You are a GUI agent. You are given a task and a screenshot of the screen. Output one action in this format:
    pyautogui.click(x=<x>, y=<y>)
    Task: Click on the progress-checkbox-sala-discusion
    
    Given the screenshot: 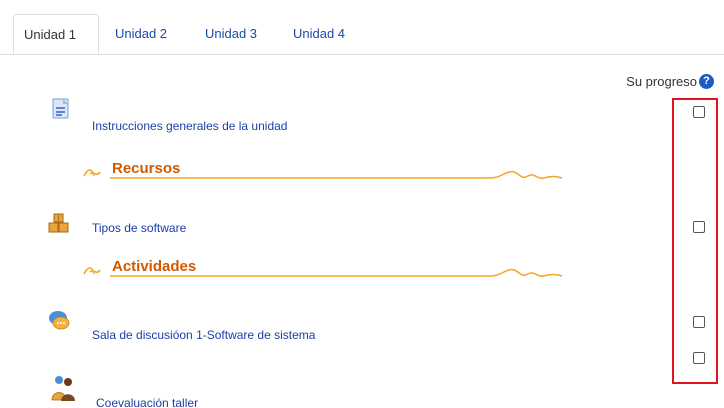 What is the action you would take?
    pyautogui.click(x=699, y=322)
    